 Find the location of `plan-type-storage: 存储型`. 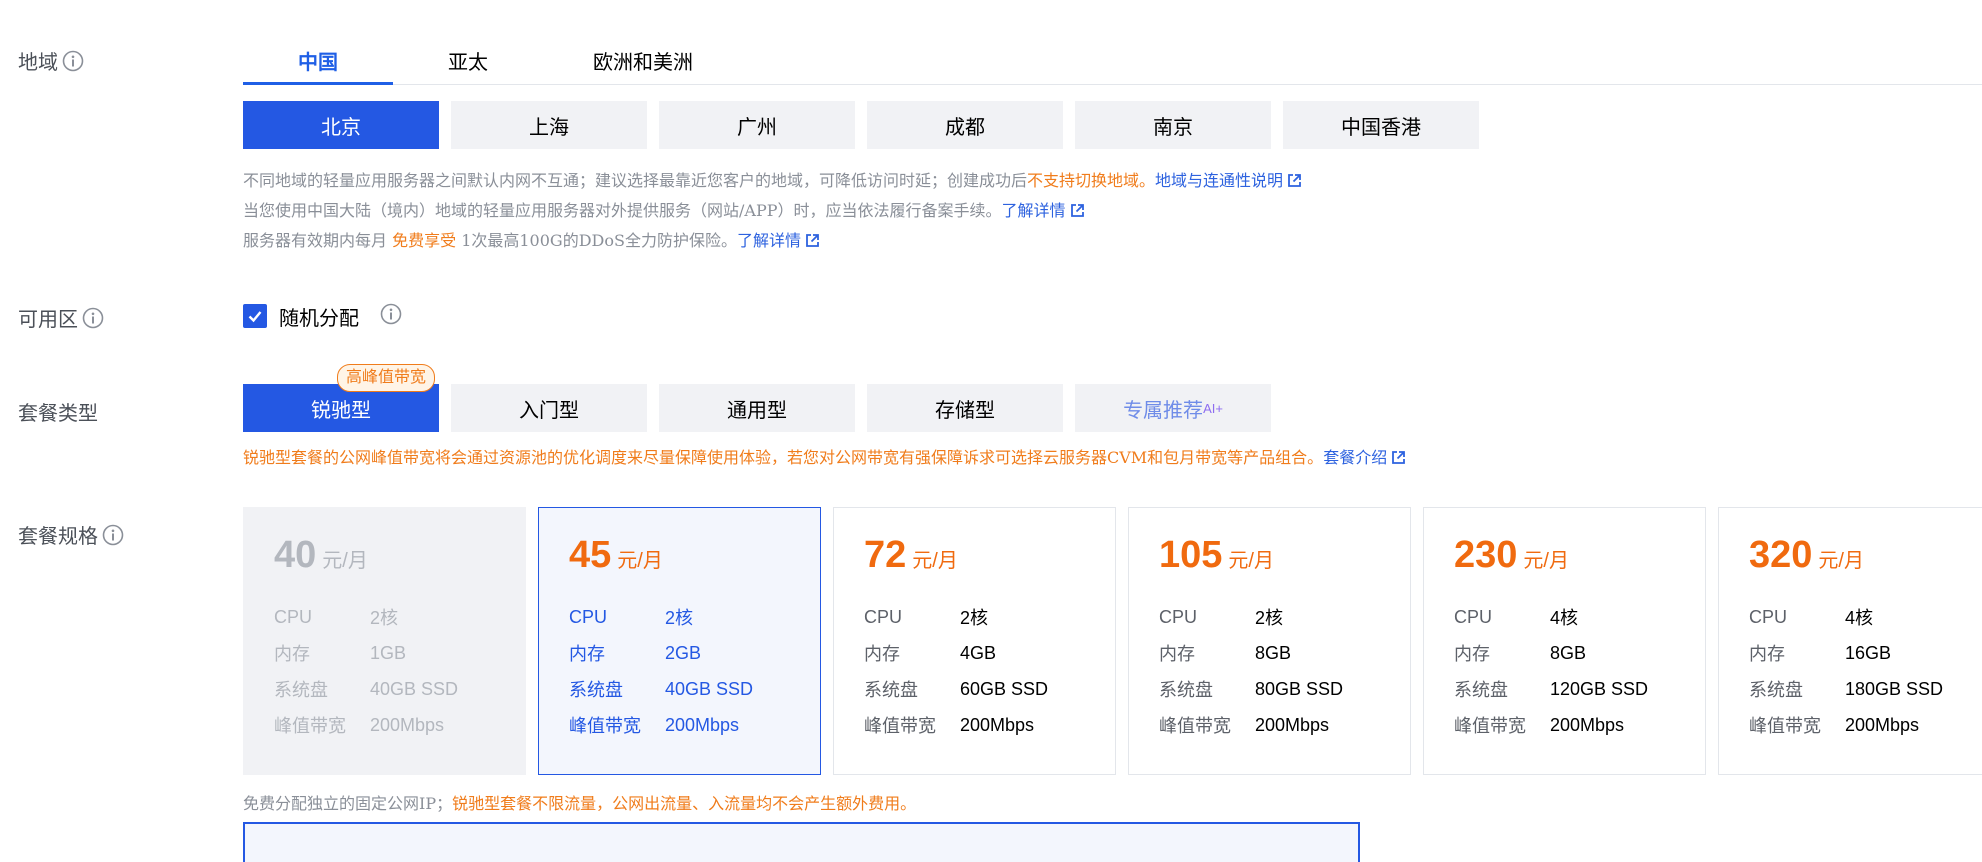

plan-type-storage: 存储型 is located at coordinates (965, 408).